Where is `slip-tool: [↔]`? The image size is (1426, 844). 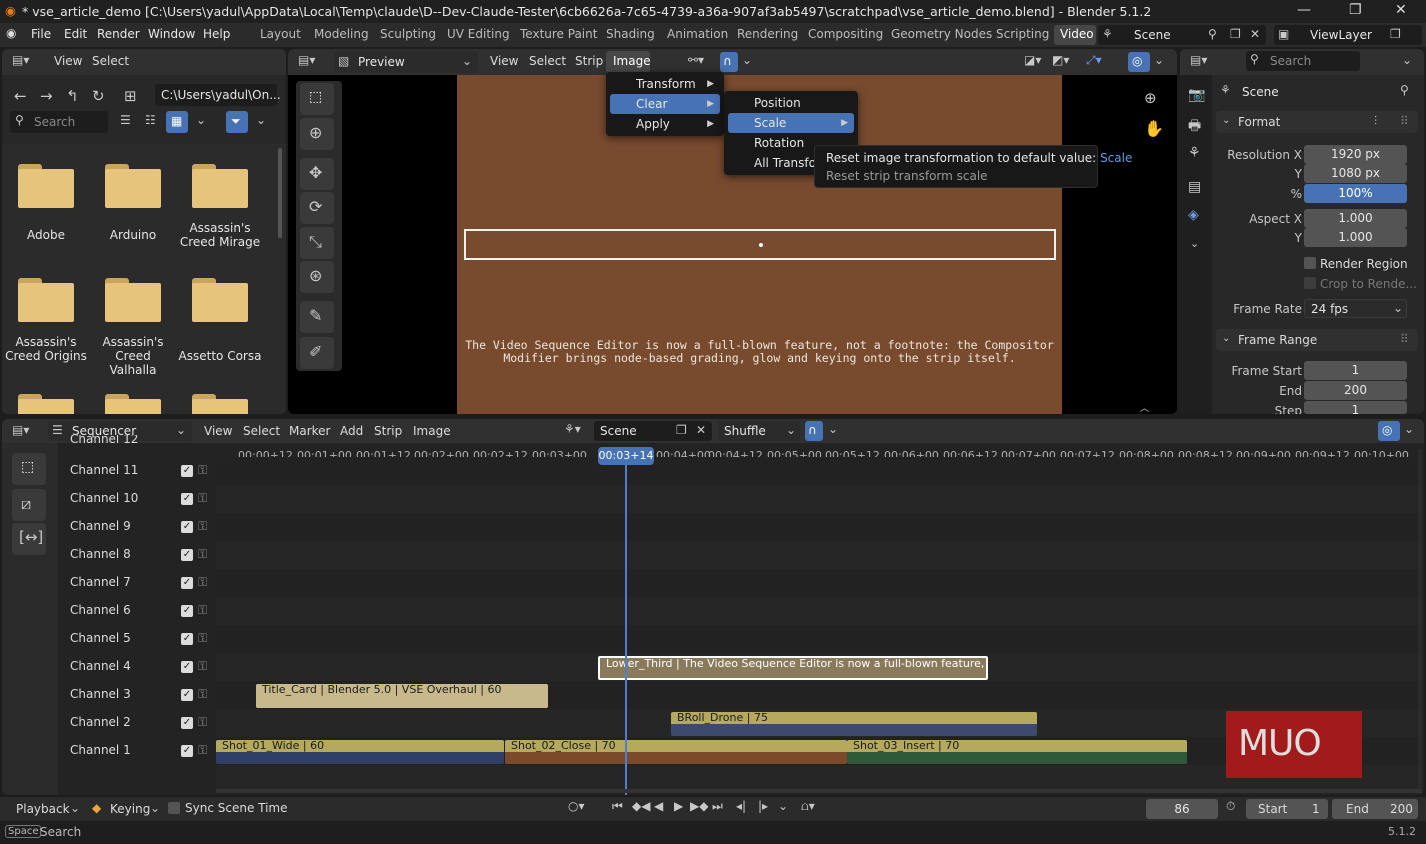
slip-tool: [↔] is located at coordinates (29, 539).